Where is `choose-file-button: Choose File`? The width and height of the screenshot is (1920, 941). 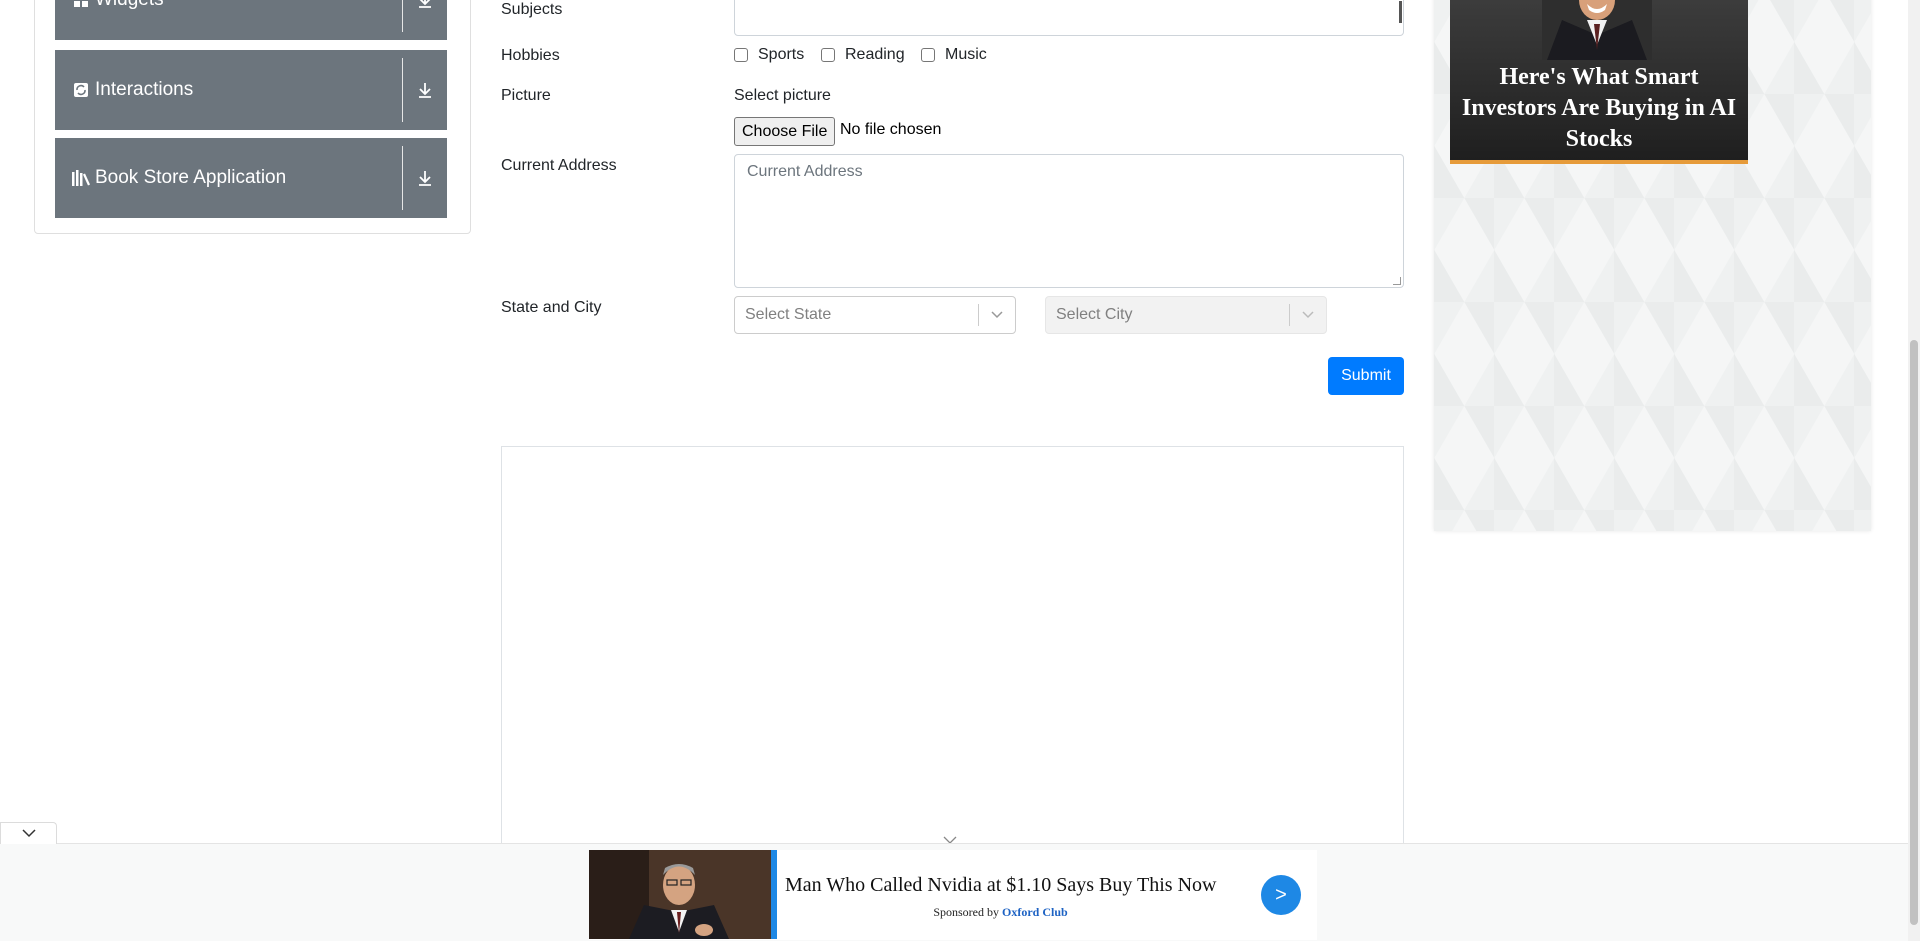 choose-file-button: Choose File is located at coordinates (785, 131).